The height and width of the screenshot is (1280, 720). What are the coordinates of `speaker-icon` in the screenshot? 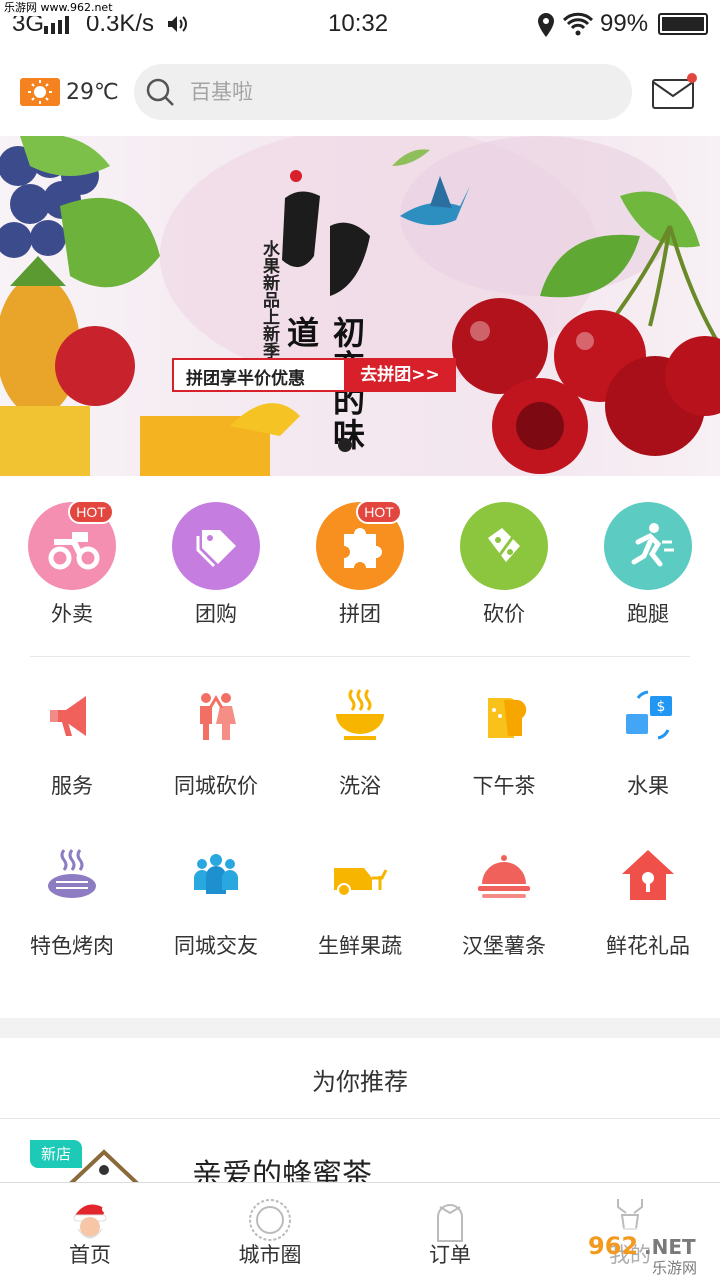 It's located at (177, 24).